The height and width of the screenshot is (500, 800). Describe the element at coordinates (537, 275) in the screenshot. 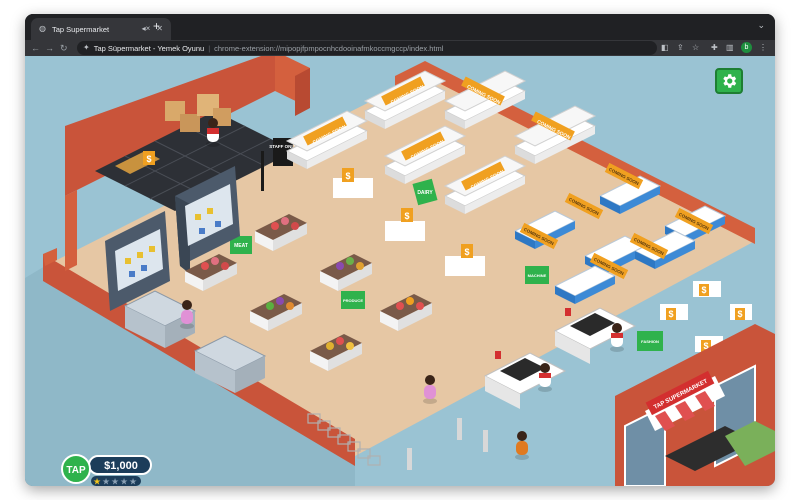

I see `machine-sign: MACHINE` at that location.